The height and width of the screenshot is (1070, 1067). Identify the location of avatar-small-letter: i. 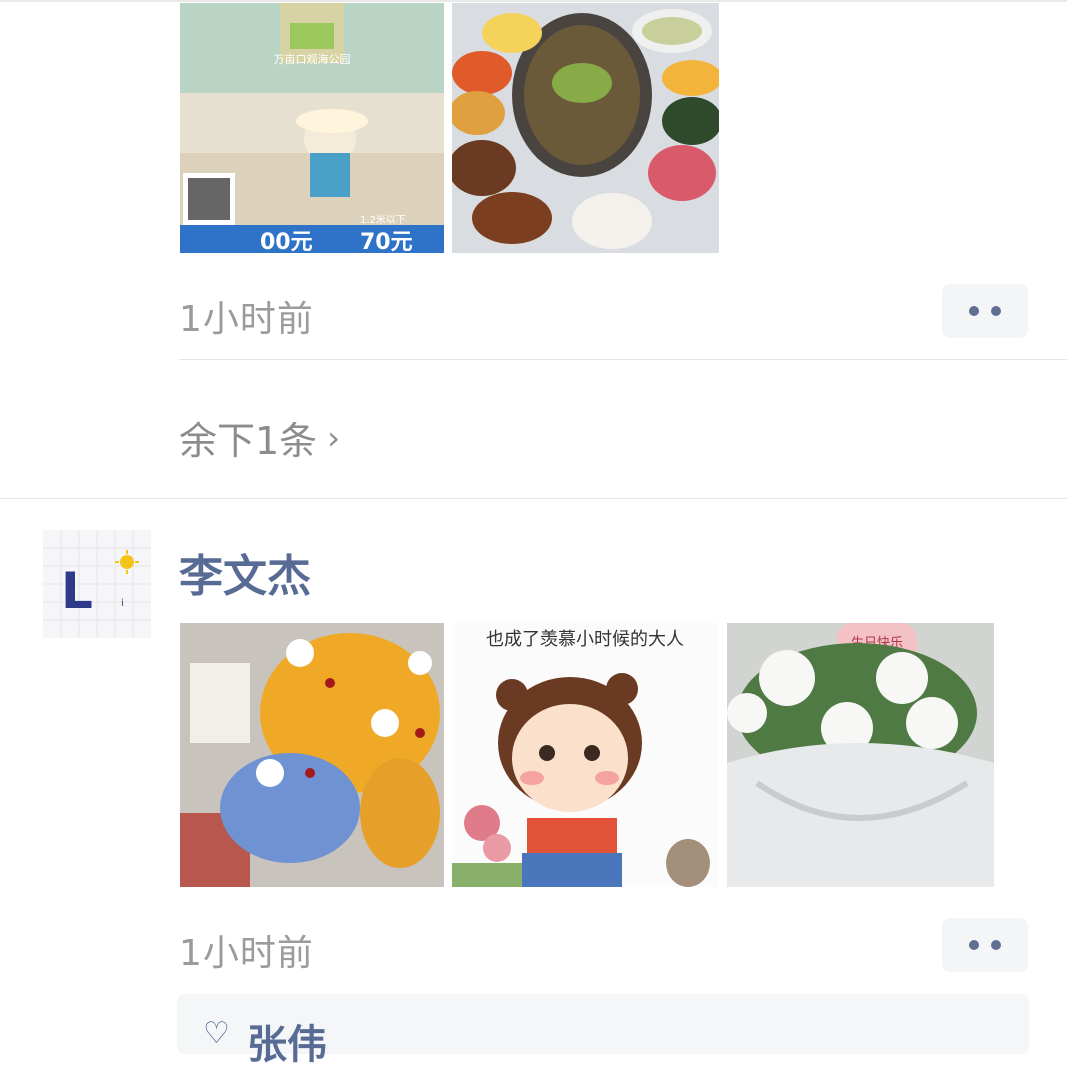
(122, 603).